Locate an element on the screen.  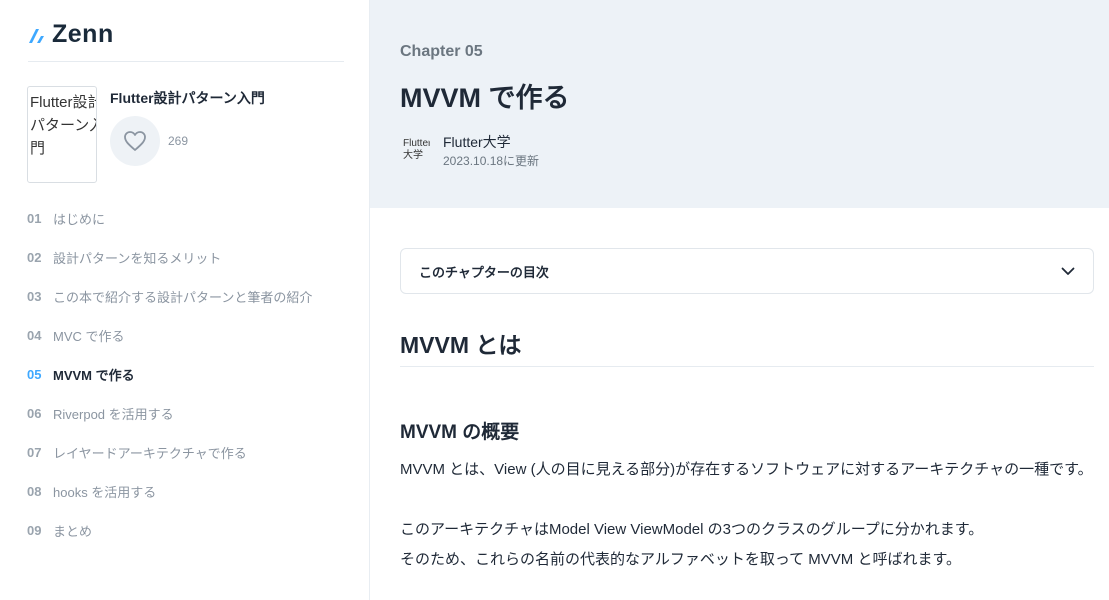
book-cover-alt-text: Flutter設計パターン入門 is located at coordinates (63, 125).